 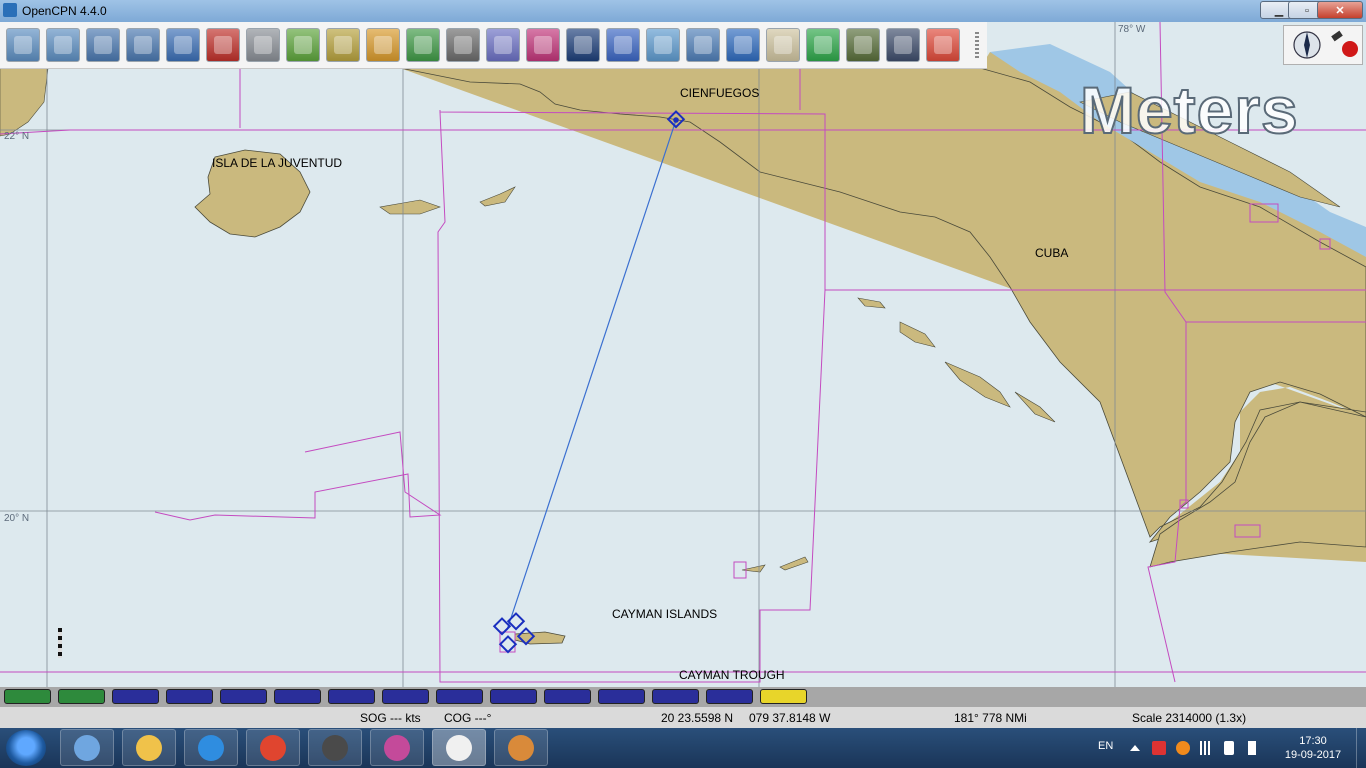 What do you see at coordinates (277, 163) in the screenshot?
I see `label-isla-de-la-juventud: ISLA DE LA JUVENTUD` at bounding box center [277, 163].